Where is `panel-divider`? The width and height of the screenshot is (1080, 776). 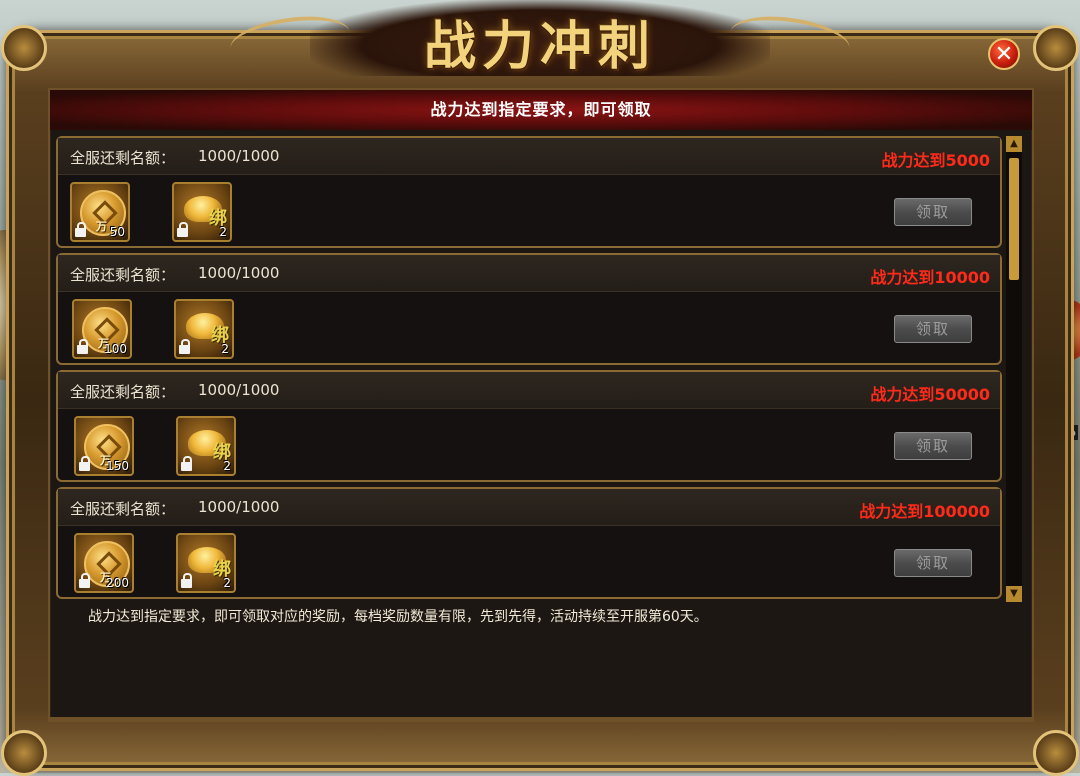 panel-divider is located at coordinates (541, 718).